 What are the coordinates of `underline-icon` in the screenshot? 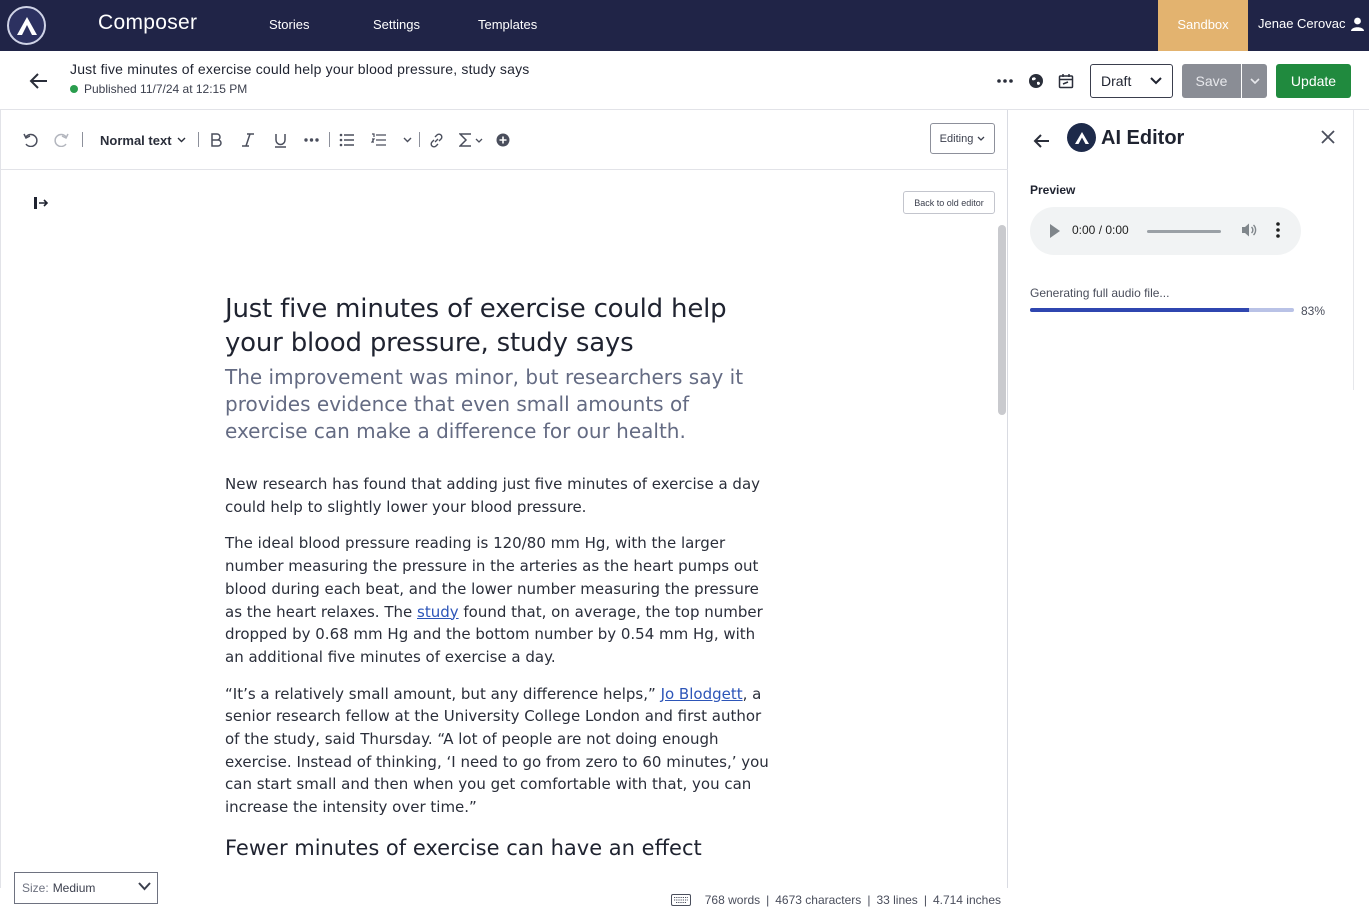 It's located at (280, 140).